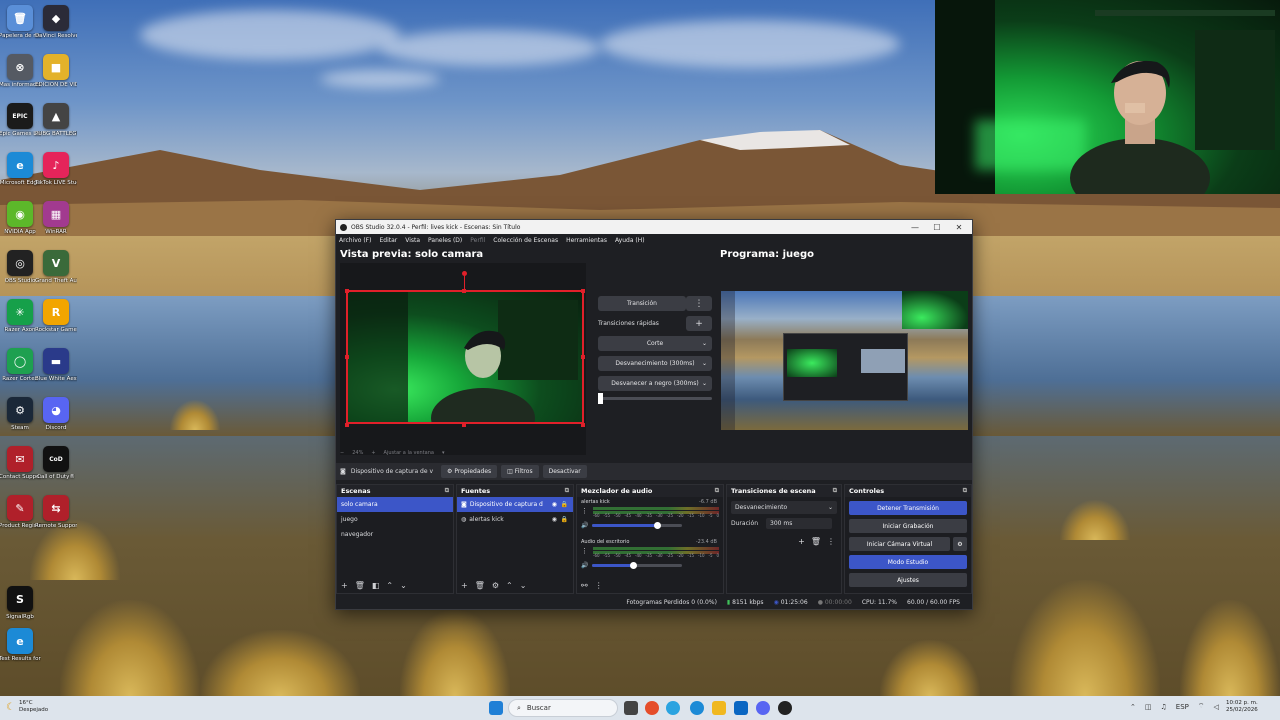  Describe the element at coordinates (56, 71) in the screenshot. I see `desktop-icon: ■ EDICION DE VIDEOS OKS` at that location.